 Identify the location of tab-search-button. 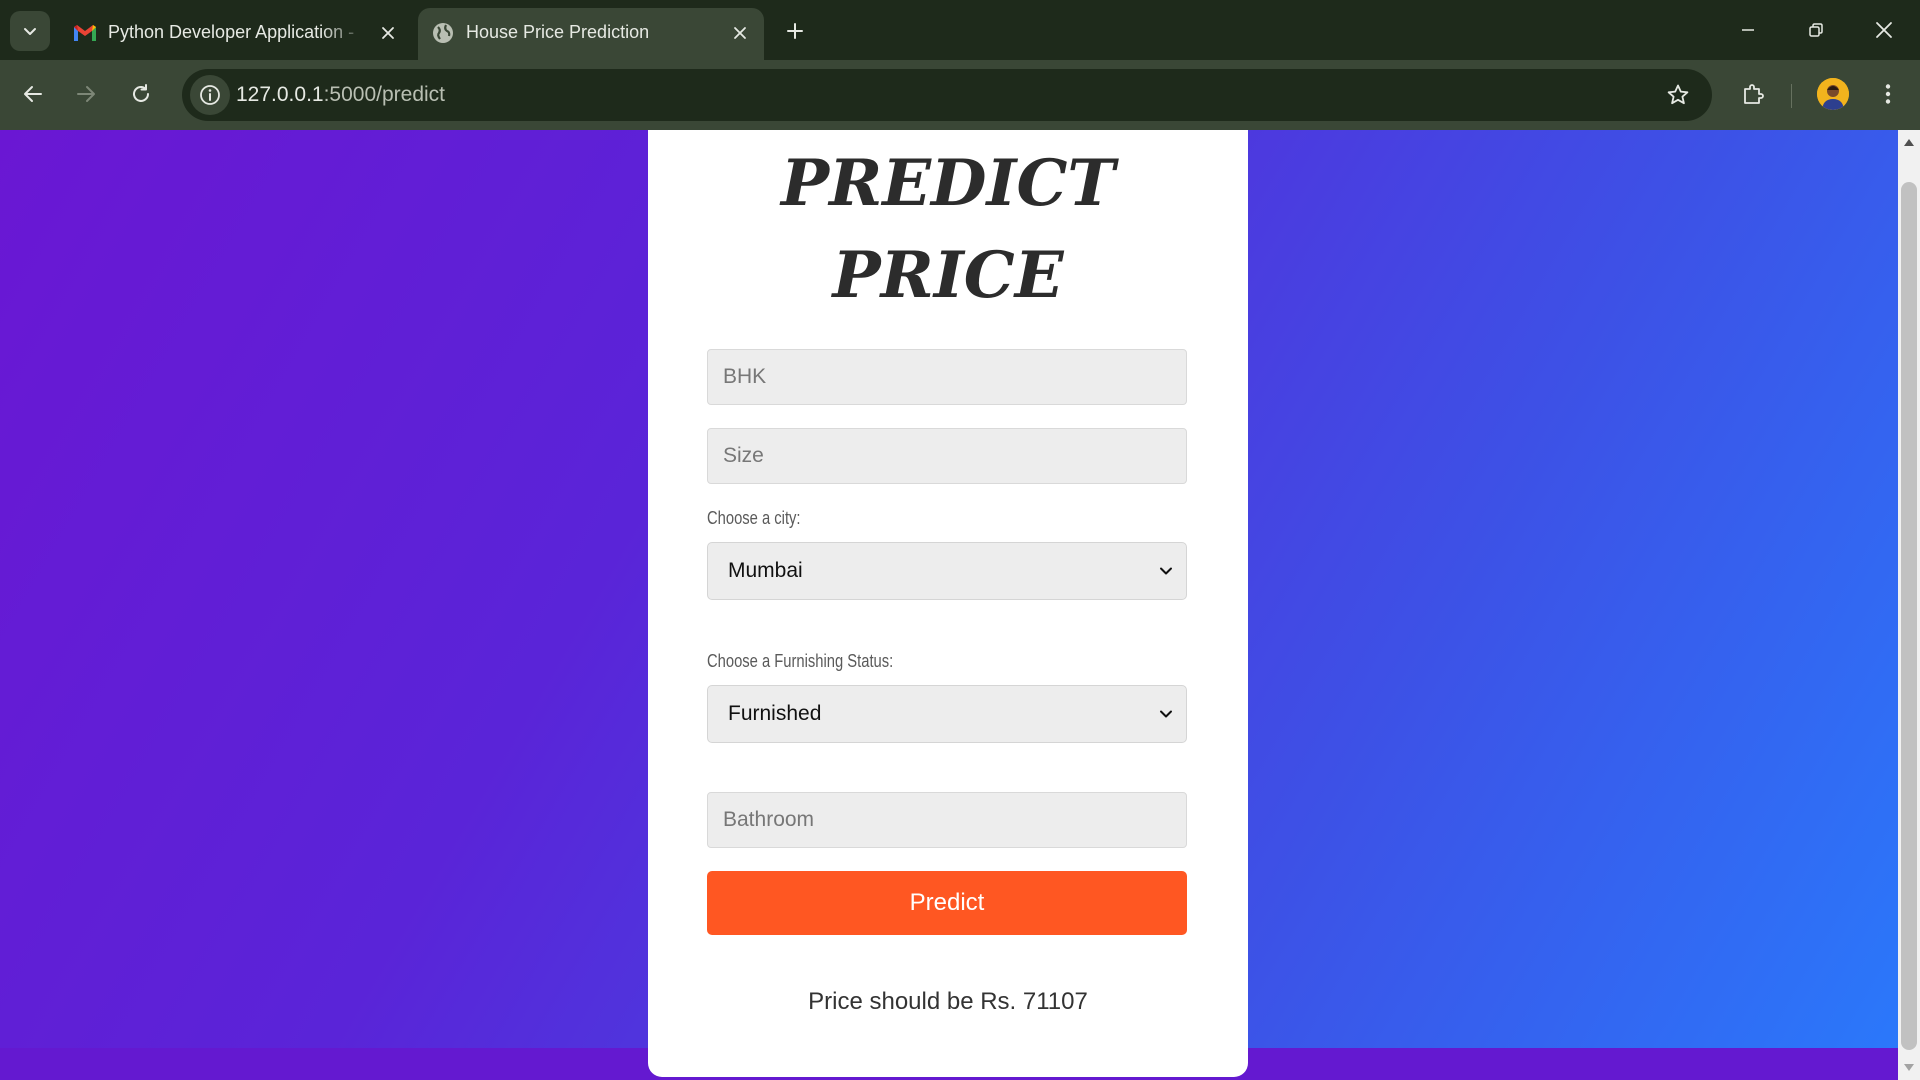
(30, 31).